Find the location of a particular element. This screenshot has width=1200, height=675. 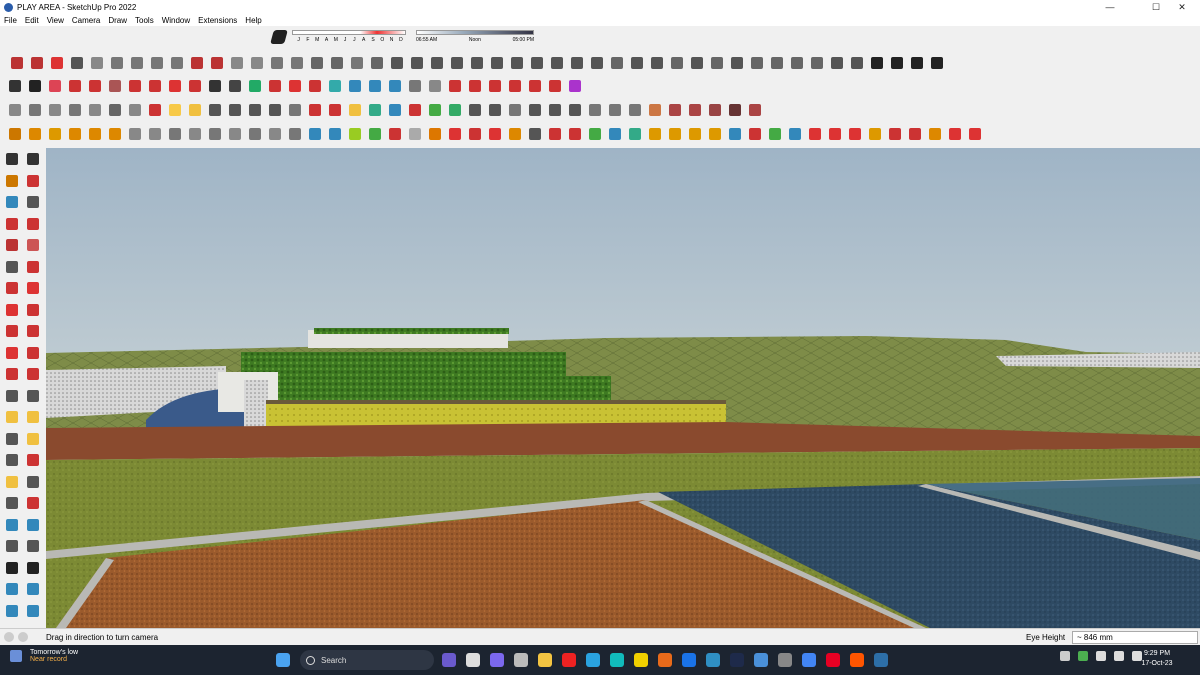

menu-edit: Edit is located at coordinates (32, 20).